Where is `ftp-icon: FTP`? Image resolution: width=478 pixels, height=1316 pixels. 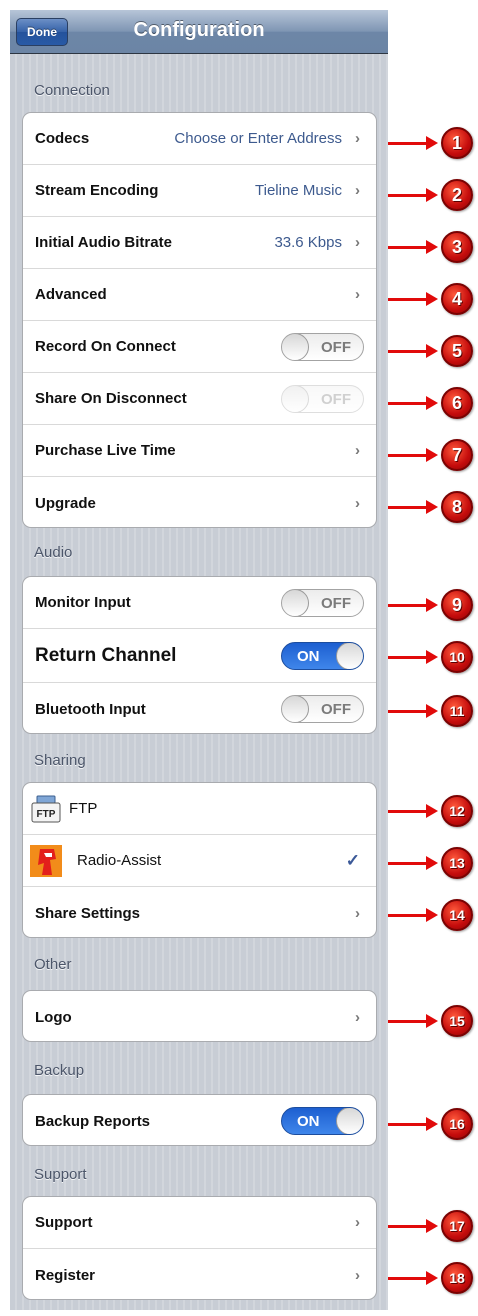
ftp-icon: FTP is located at coordinates (46, 809).